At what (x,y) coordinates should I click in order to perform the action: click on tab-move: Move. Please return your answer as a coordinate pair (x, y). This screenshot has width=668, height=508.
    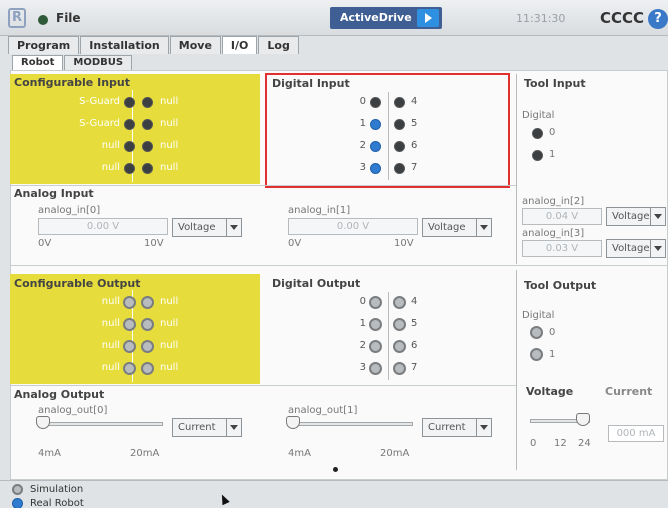
    Looking at the image, I should click on (195, 45).